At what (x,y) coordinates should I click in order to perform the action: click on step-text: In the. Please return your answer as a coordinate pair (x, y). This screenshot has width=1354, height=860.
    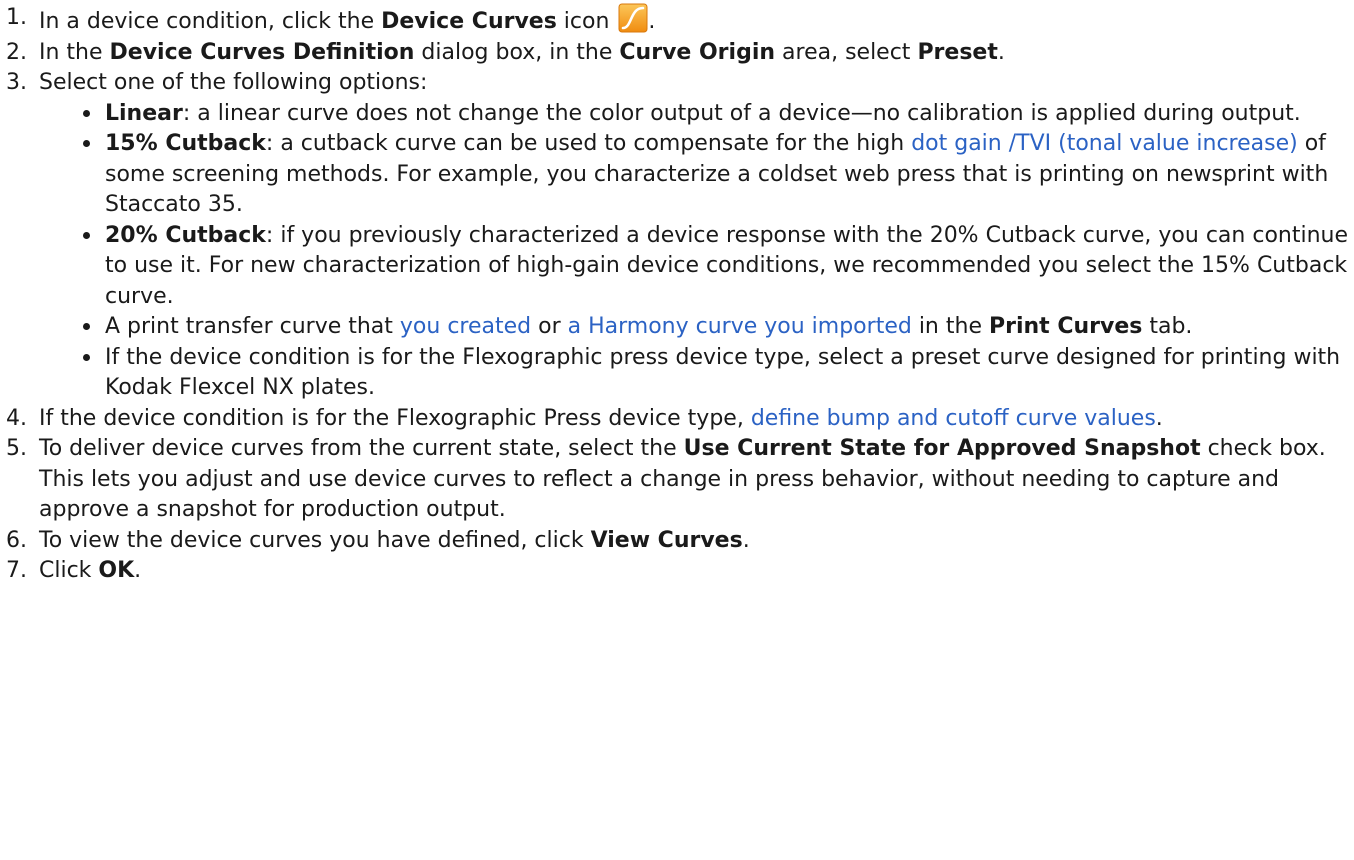
    Looking at the image, I should click on (74, 52).